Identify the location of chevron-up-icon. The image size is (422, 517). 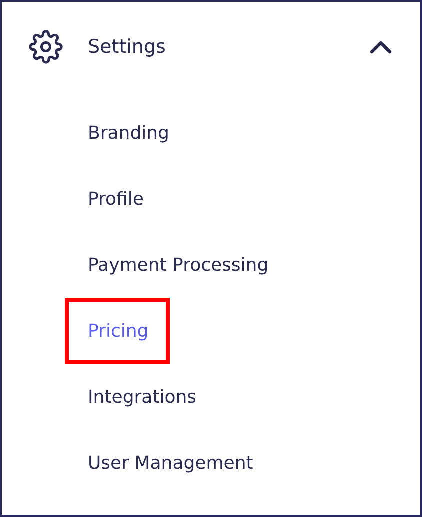
(381, 47).